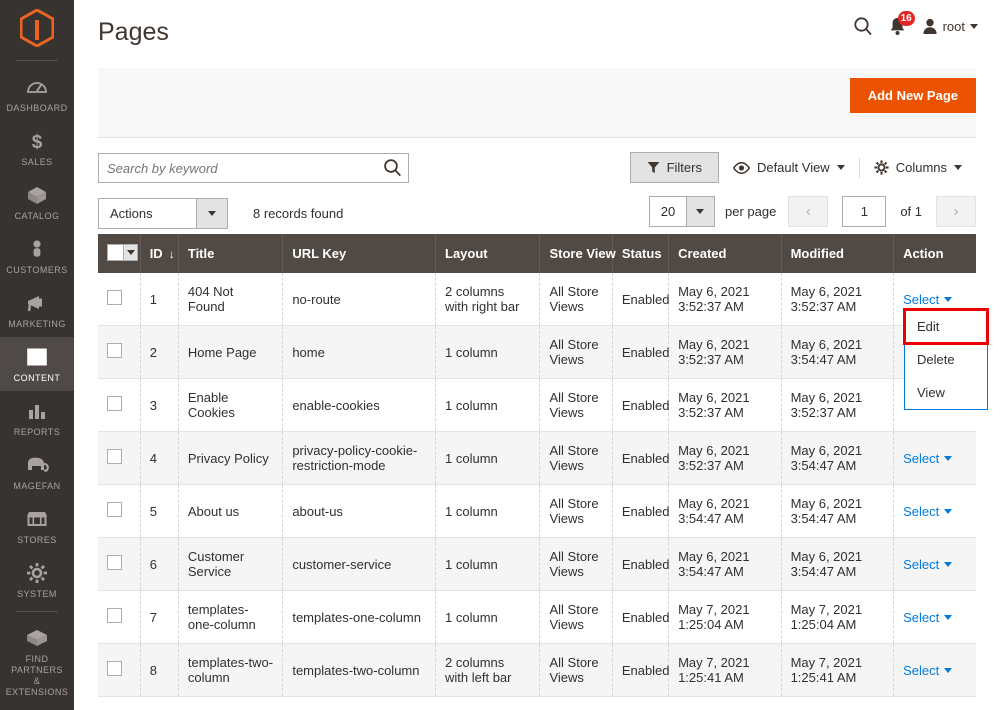 The image size is (1000, 710). What do you see at coordinates (37, 148) in the screenshot?
I see `sidebar-item-sales: $ SALES` at bounding box center [37, 148].